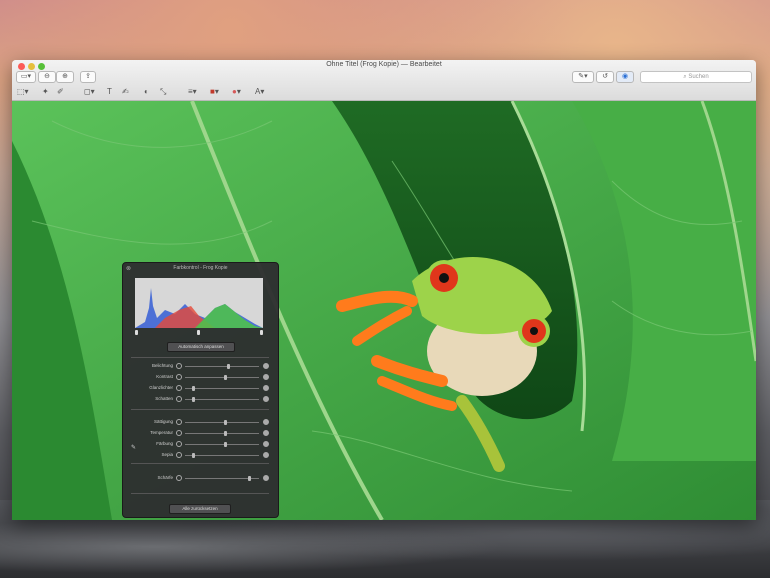  What do you see at coordinates (161, 387) in the screenshot?
I see `adjust-row-label: Glanzlichter` at bounding box center [161, 387].